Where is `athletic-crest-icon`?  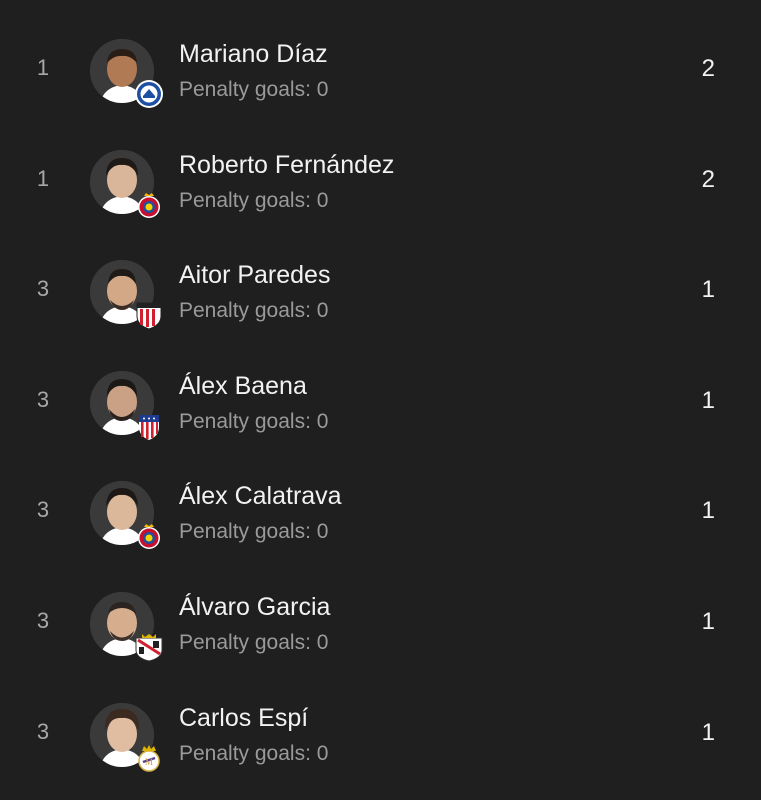 athletic-crest-icon is located at coordinates (149, 315).